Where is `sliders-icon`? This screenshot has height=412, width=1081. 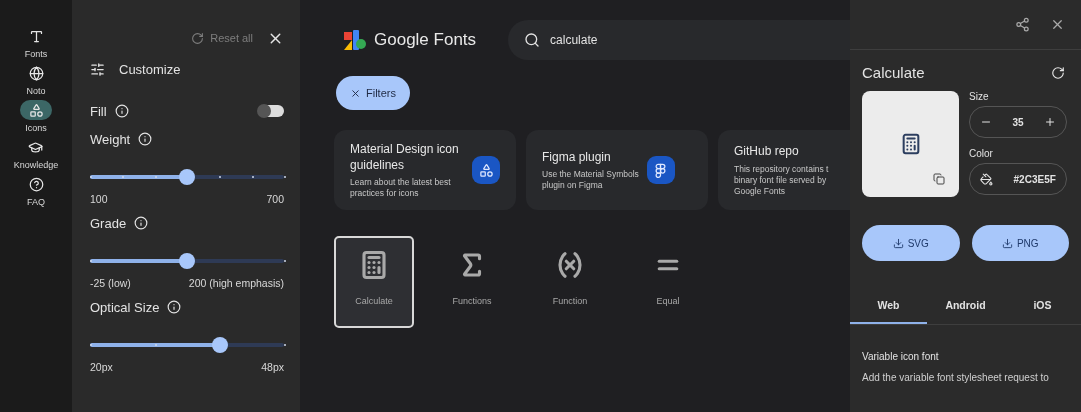
sliders-icon is located at coordinates (97, 69).